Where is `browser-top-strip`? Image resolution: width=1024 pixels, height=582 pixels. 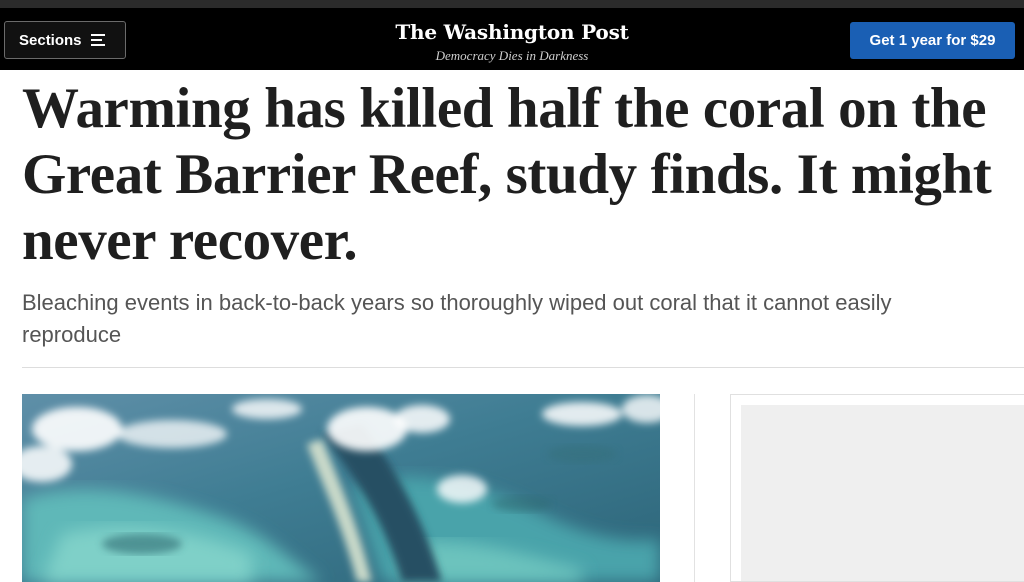 browser-top-strip is located at coordinates (512, 4).